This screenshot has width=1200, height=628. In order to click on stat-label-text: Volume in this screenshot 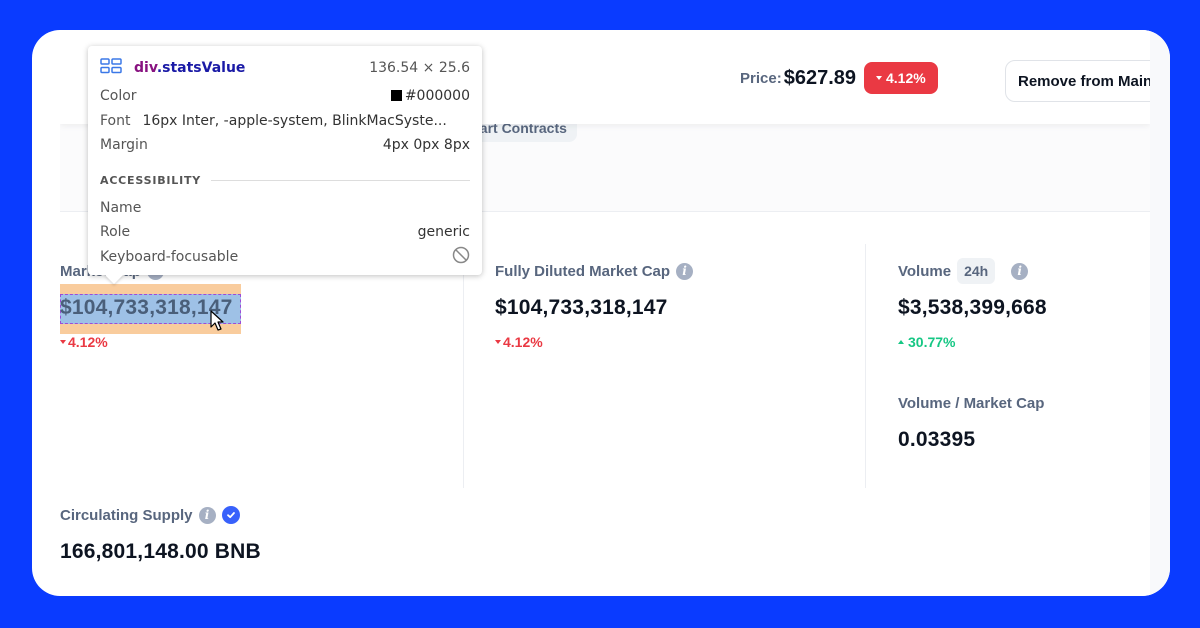, I will do `click(925, 271)`.